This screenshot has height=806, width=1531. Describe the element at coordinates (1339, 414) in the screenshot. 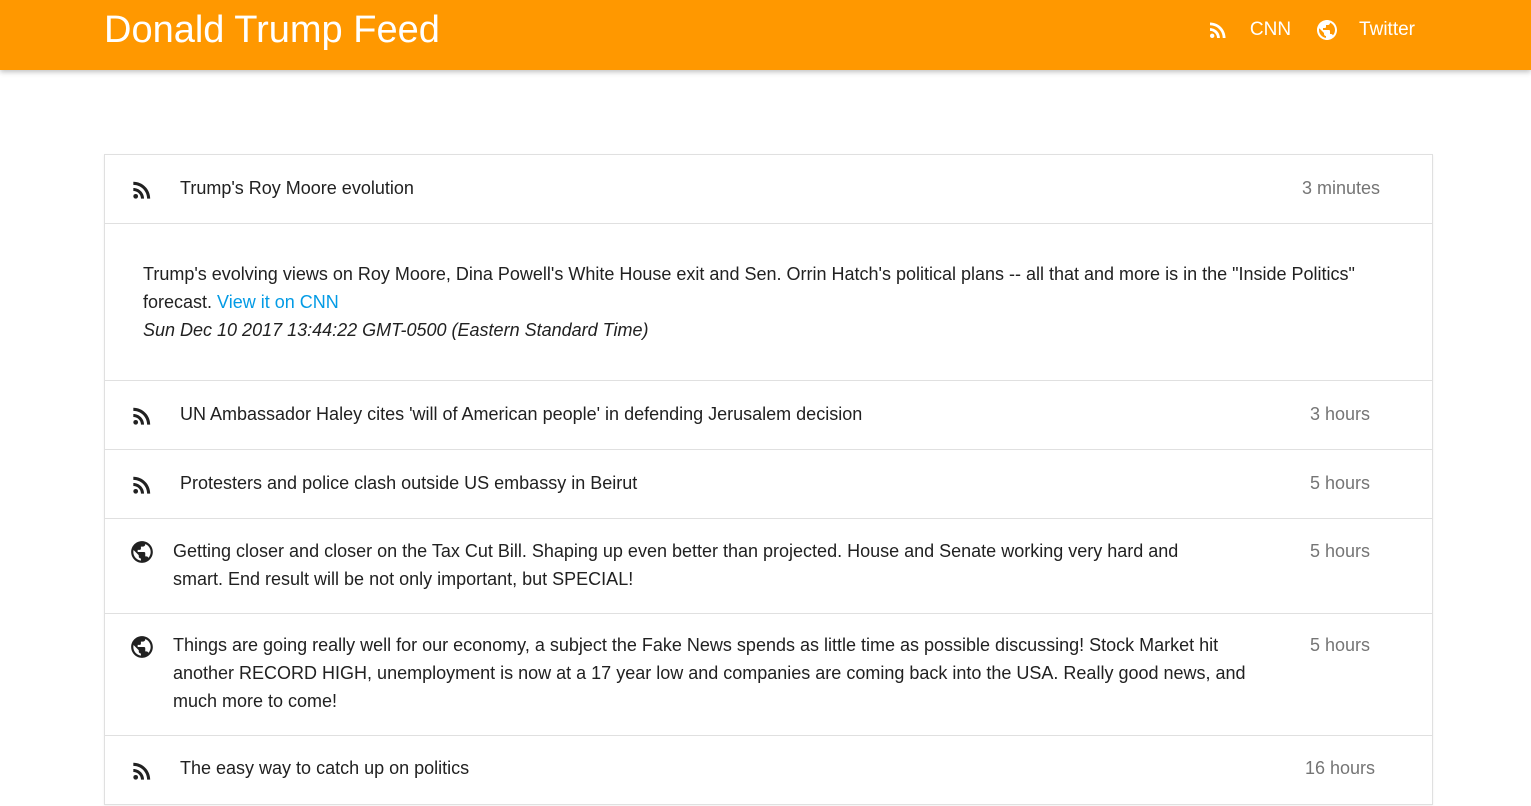

I see `feed-item-time: 3 hours` at that location.